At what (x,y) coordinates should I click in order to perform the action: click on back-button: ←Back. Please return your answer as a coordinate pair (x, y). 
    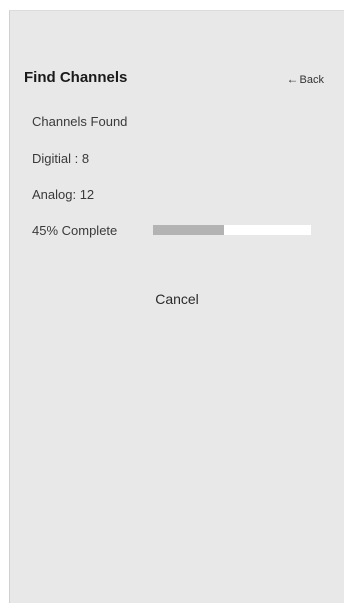
    Looking at the image, I should click on (305, 79).